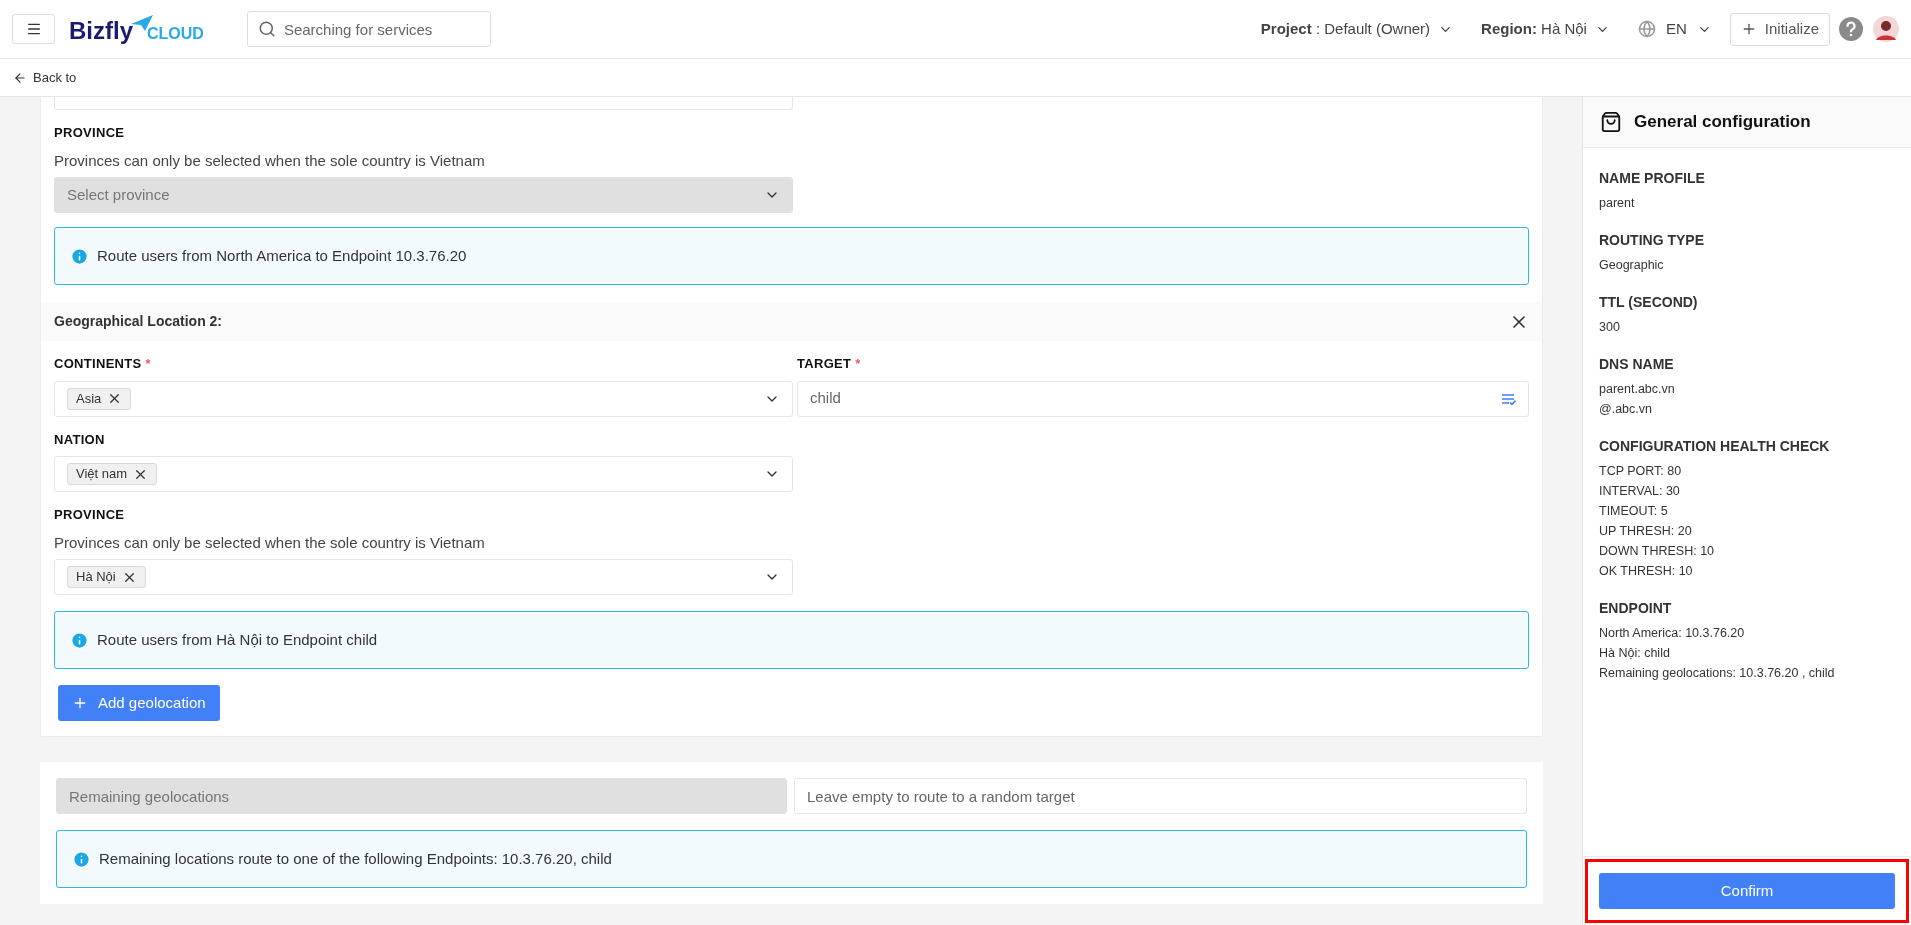  Describe the element at coordinates (1646, 531) in the screenshot. I see `summary-value: UP THRESH: 20` at that location.